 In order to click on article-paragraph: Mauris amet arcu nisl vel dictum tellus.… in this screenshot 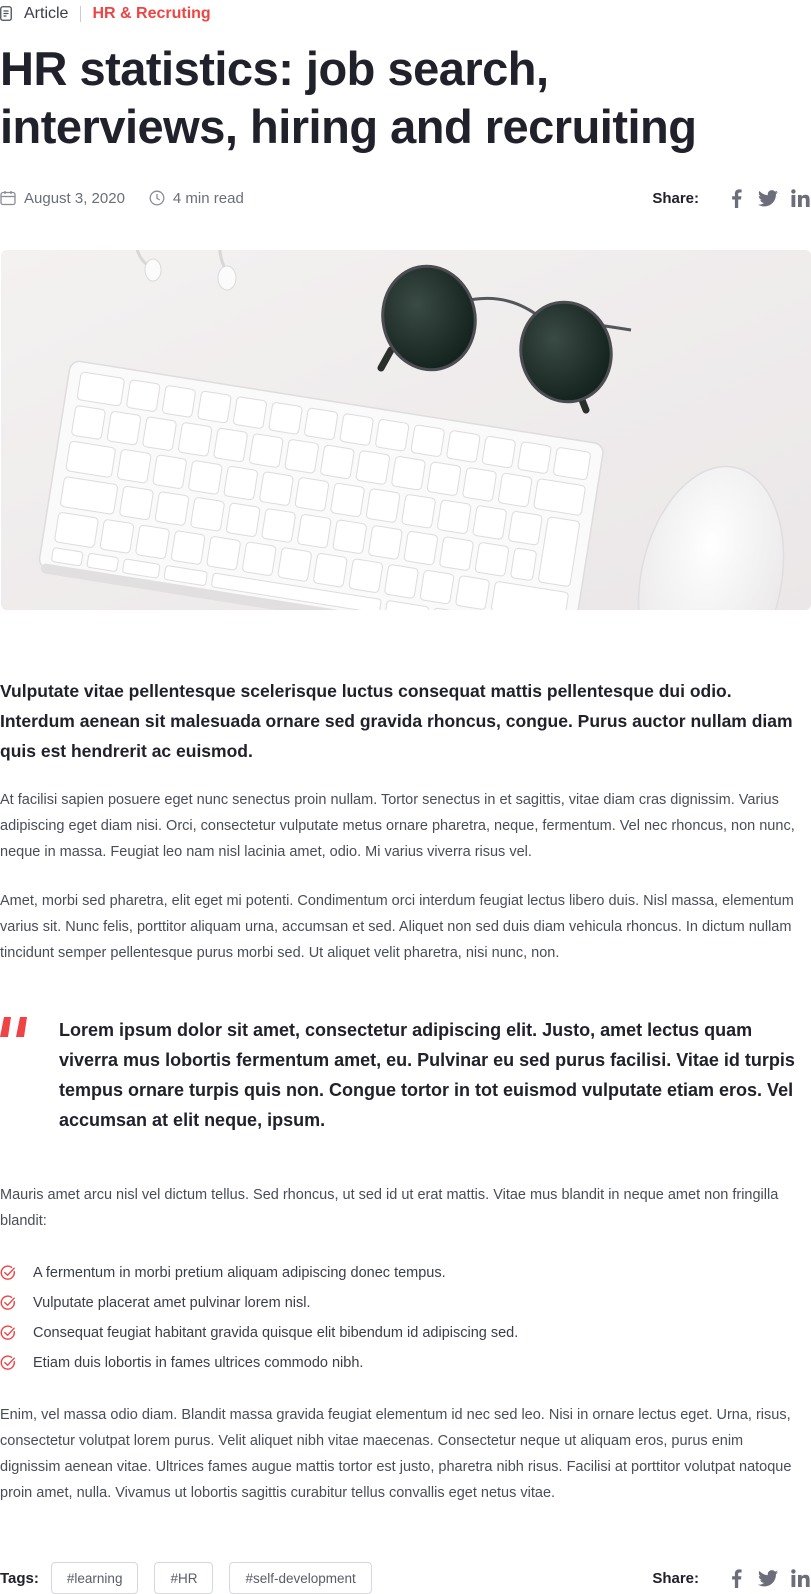, I will do `click(389, 1208)`.